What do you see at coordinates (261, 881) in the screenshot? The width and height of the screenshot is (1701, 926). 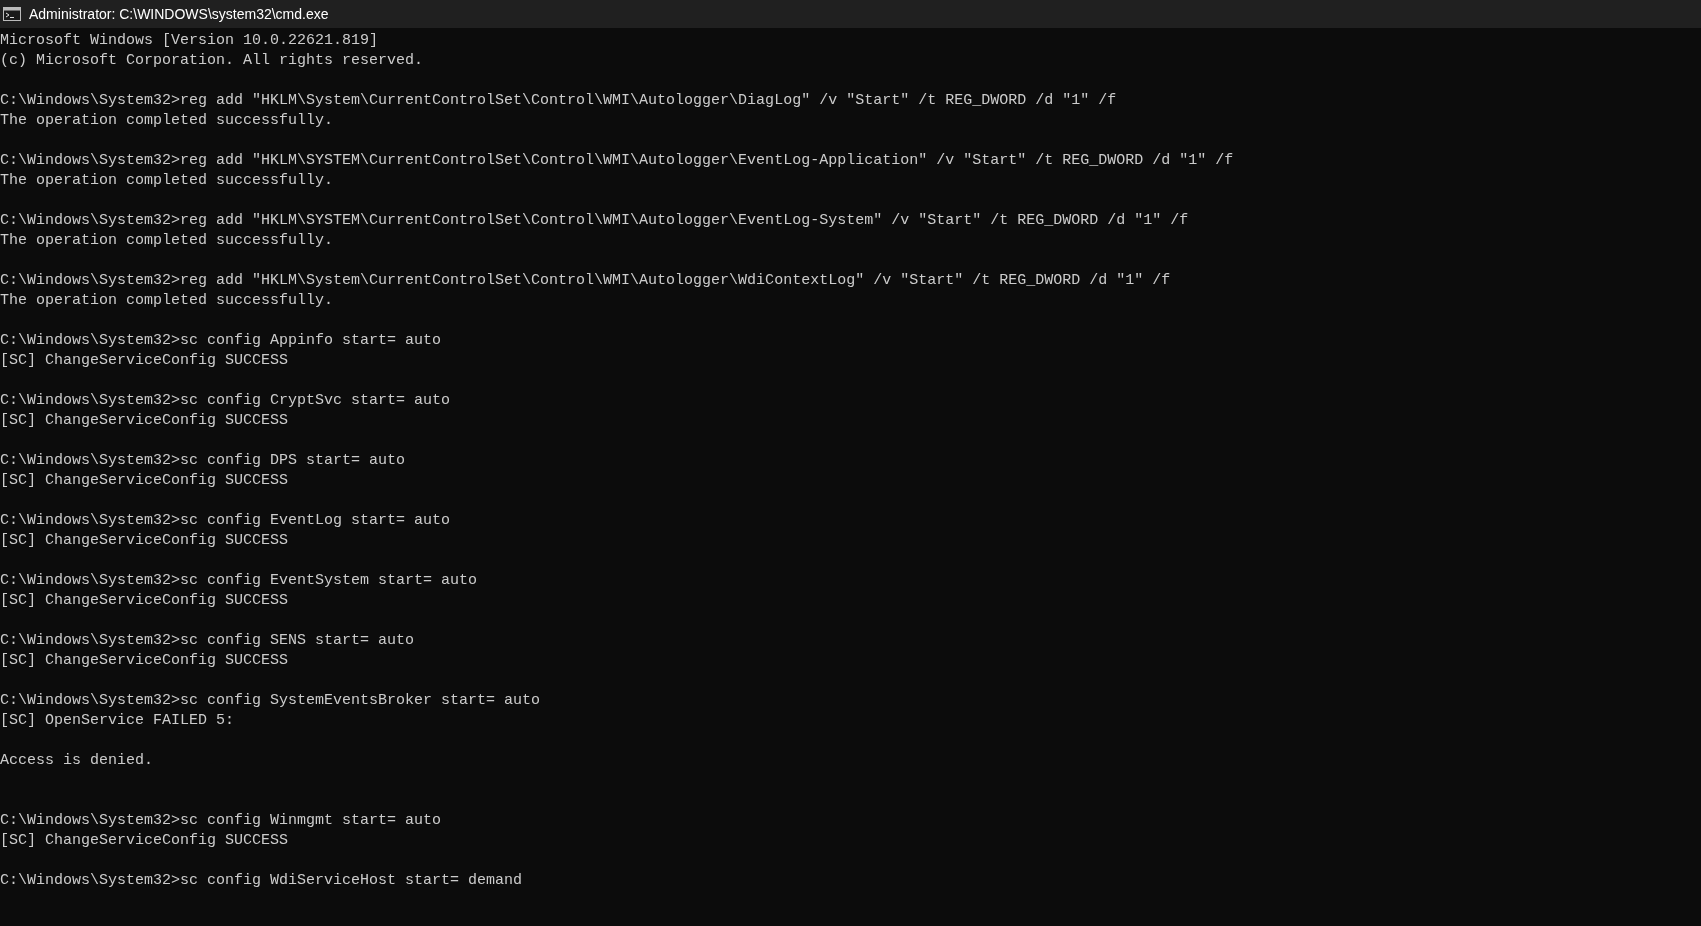 I see `console-line: C:\Windows\System32>sc config WdiServiceHost start= demand` at bounding box center [261, 881].